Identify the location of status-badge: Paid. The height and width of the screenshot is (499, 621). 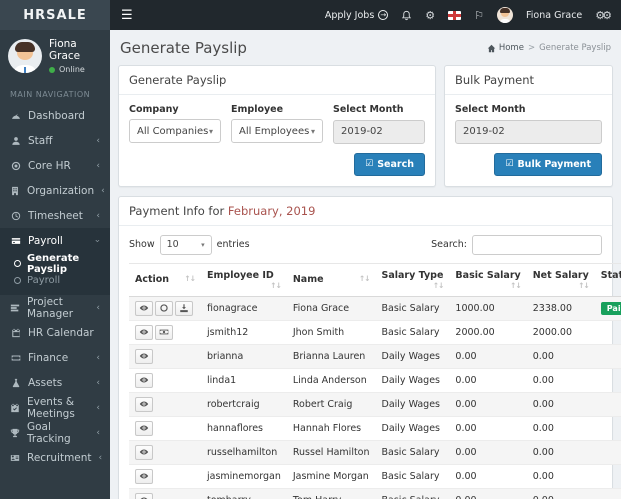
(610, 308).